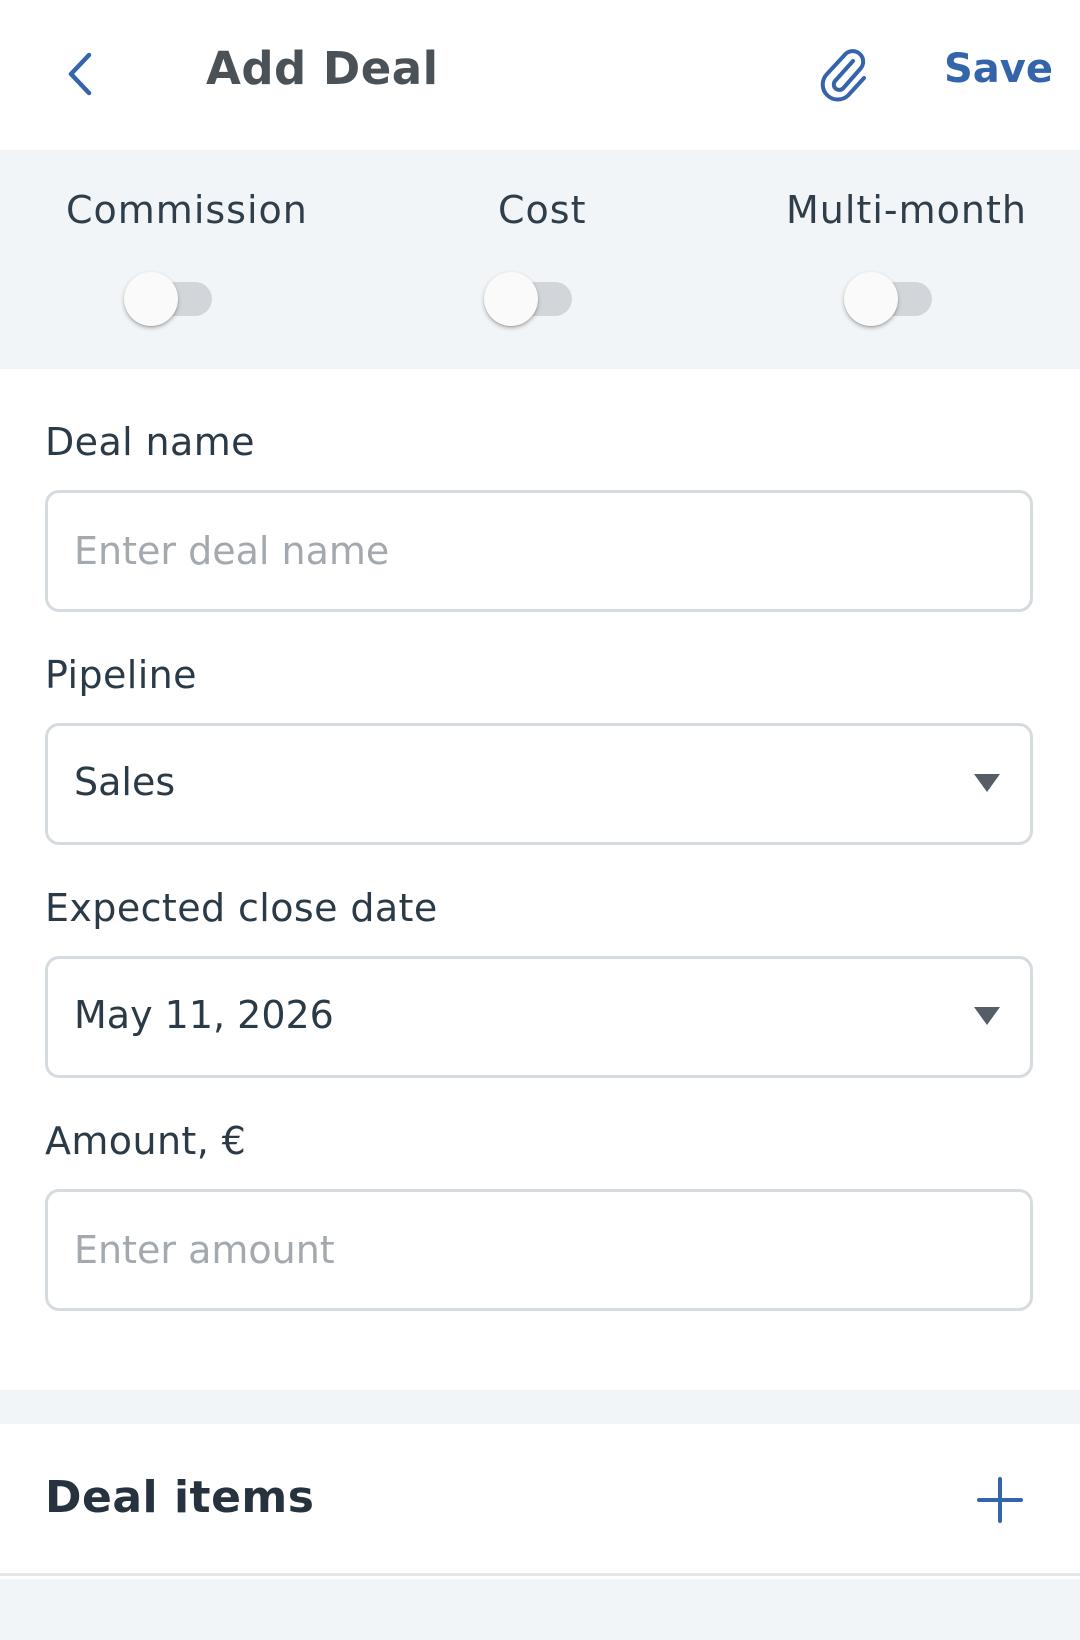  Describe the element at coordinates (241, 908) in the screenshot. I see `close-date-label: Expected close date` at that location.